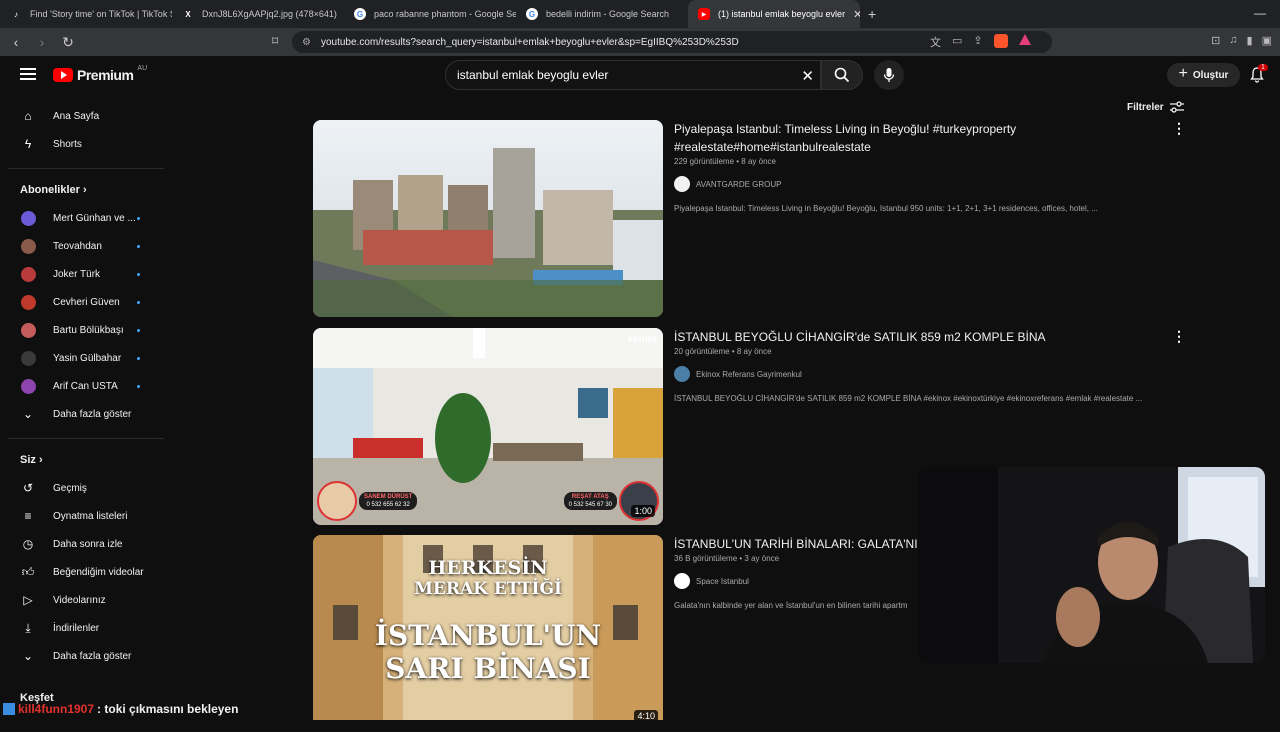 The height and width of the screenshot is (732, 1280). I want to click on sidebar-item-home: ⌂ Ana Sayfa, so click(82, 116).